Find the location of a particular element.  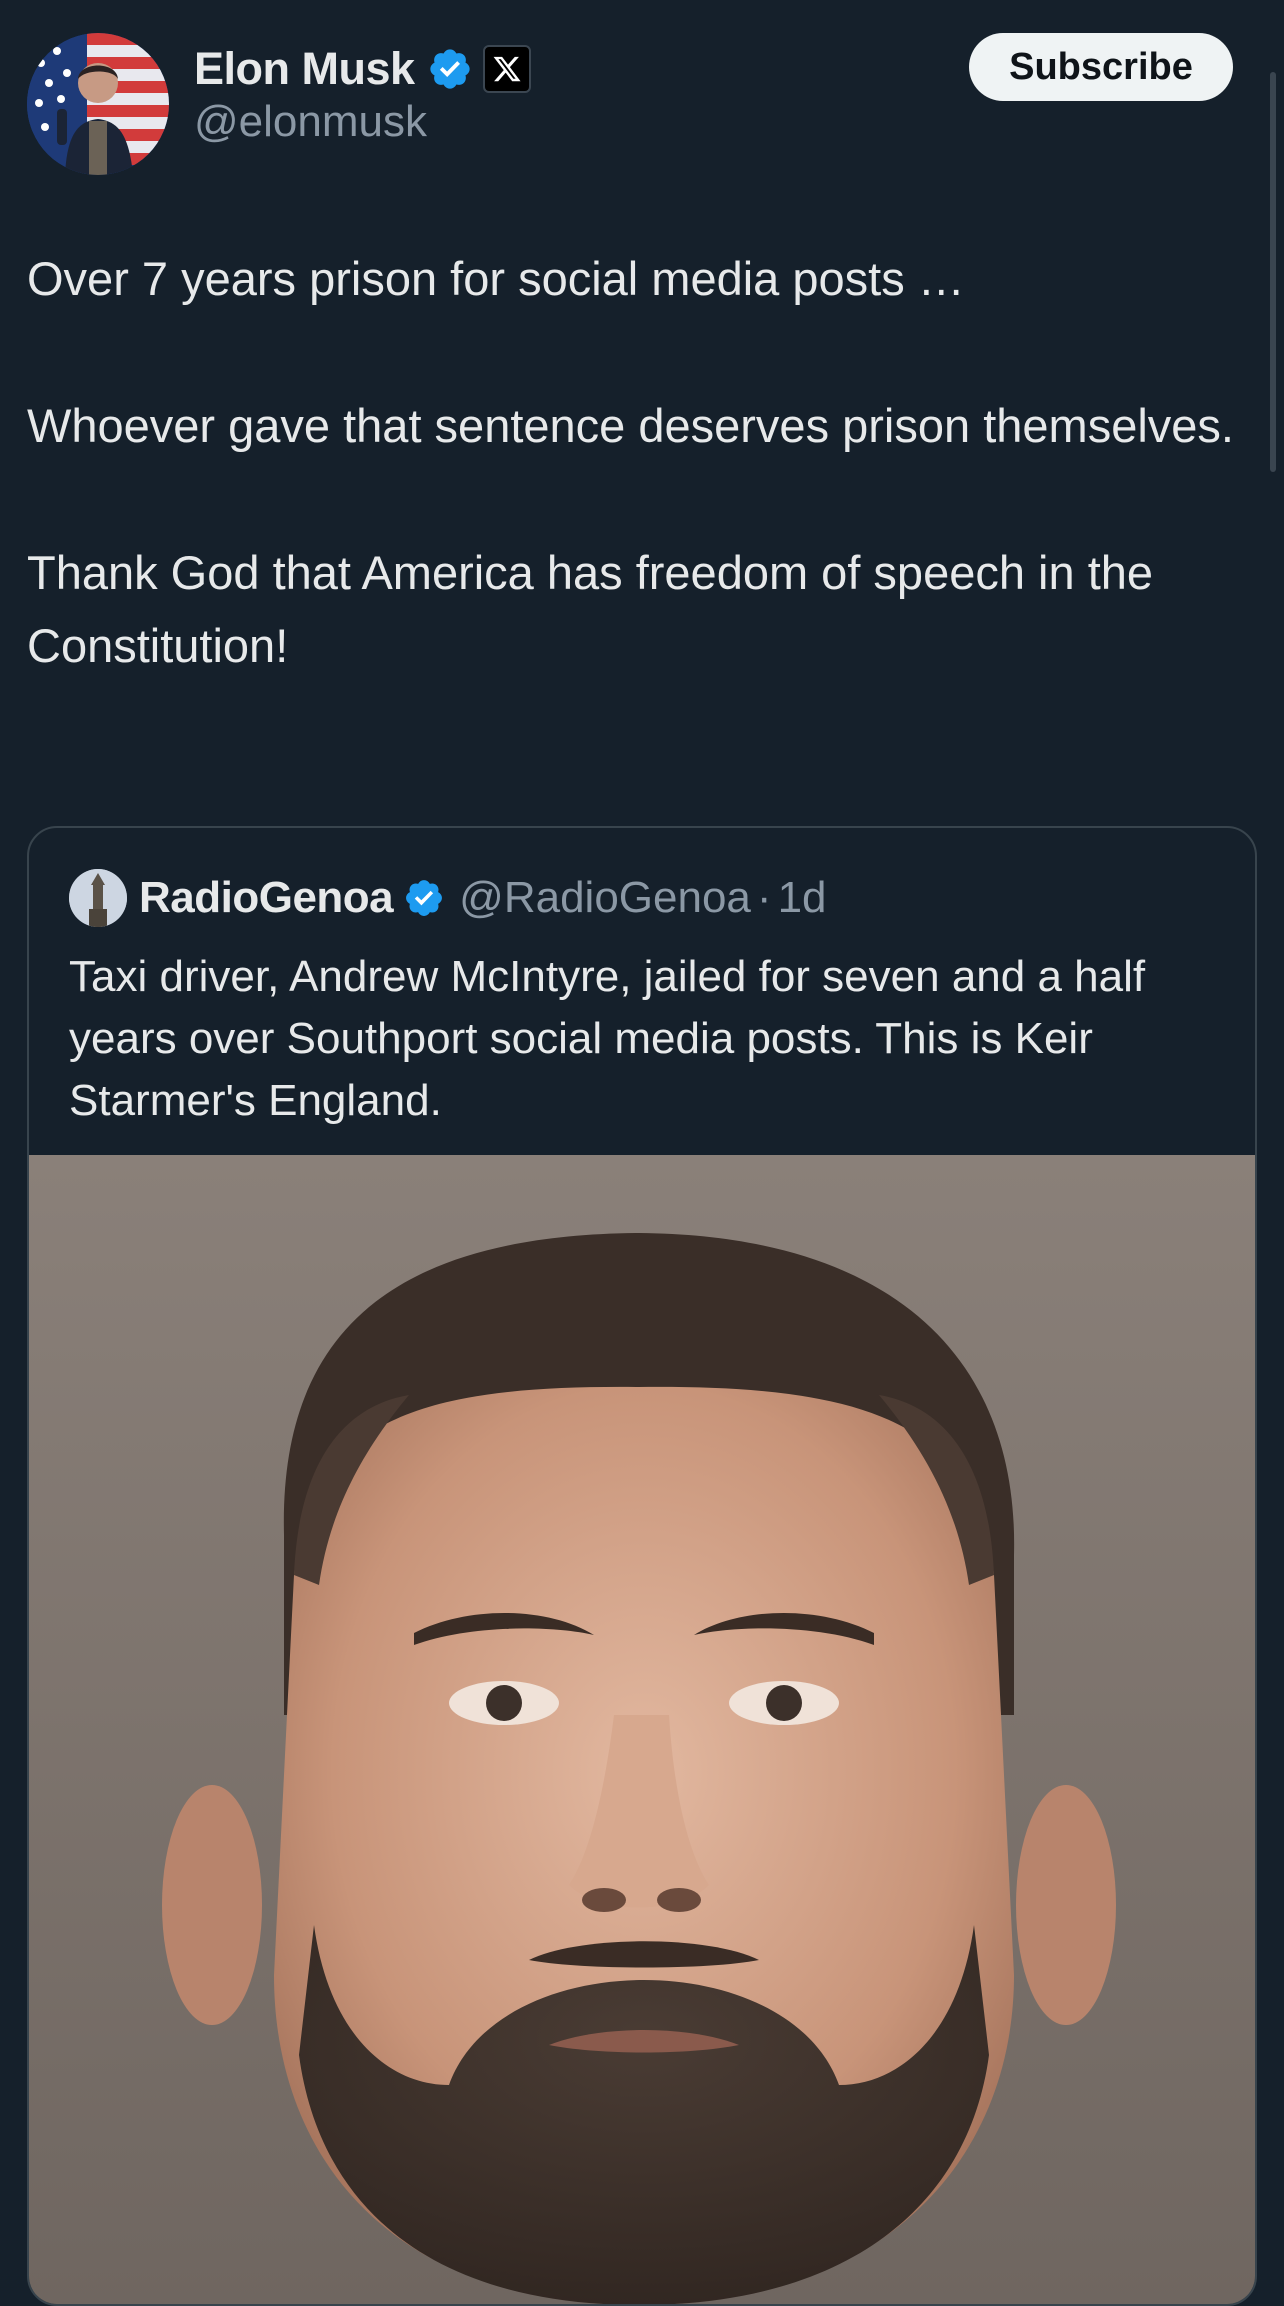

author-avatar is located at coordinates (98, 104).